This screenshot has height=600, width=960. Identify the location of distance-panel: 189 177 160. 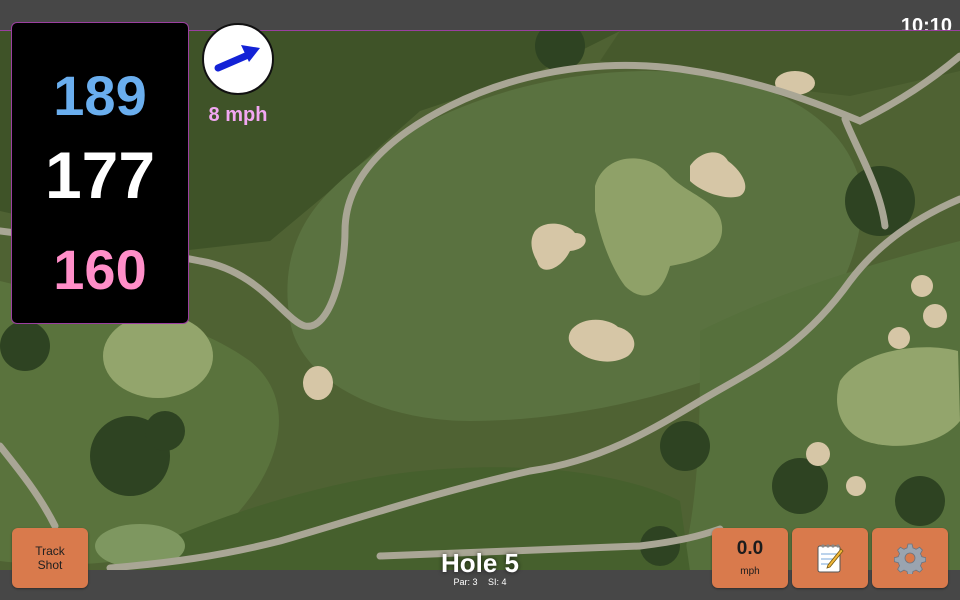
(100, 173).